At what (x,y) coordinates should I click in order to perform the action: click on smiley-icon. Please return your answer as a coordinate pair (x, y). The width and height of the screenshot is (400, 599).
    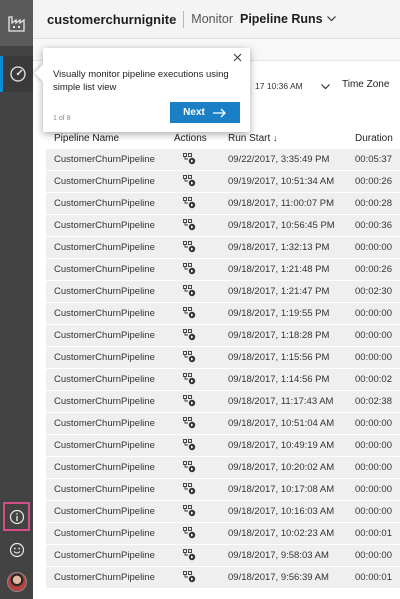
    Looking at the image, I should click on (17, 550).